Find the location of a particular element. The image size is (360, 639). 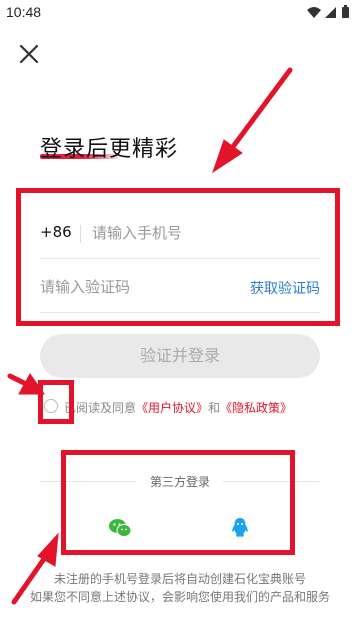

annotation-frame-checkbox is located at coordinates (56, 402).